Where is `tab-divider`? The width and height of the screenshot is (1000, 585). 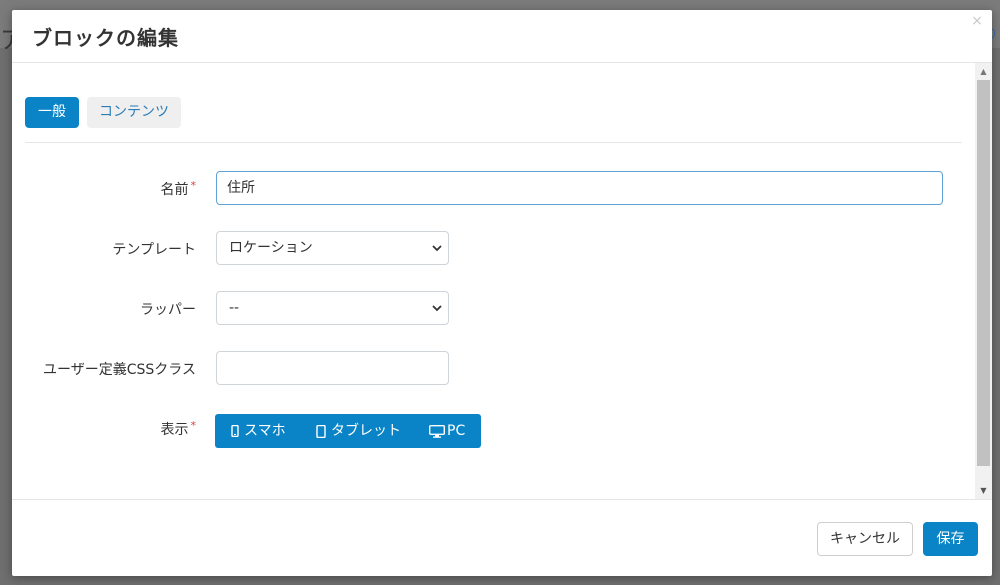
tab-divider is located at coordinates (493, 142).